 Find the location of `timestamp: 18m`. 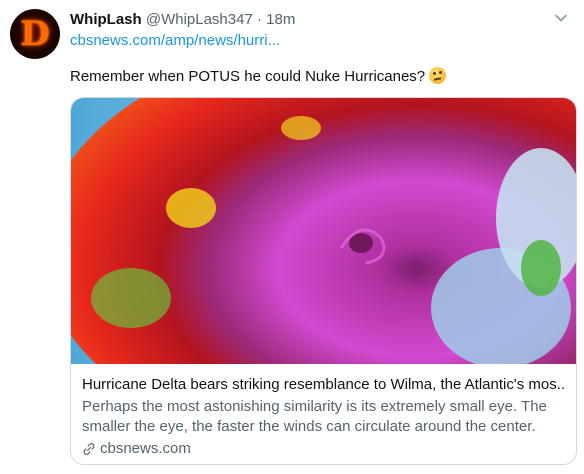

timestamp: 18m is located at coordinates (280, 19).